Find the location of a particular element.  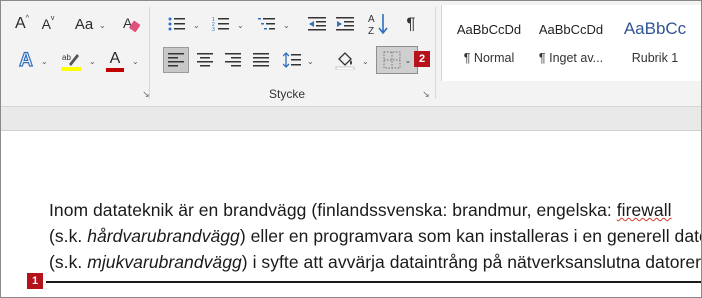

numbering-button: 1 2 3 is located at coordinates (221, 24).